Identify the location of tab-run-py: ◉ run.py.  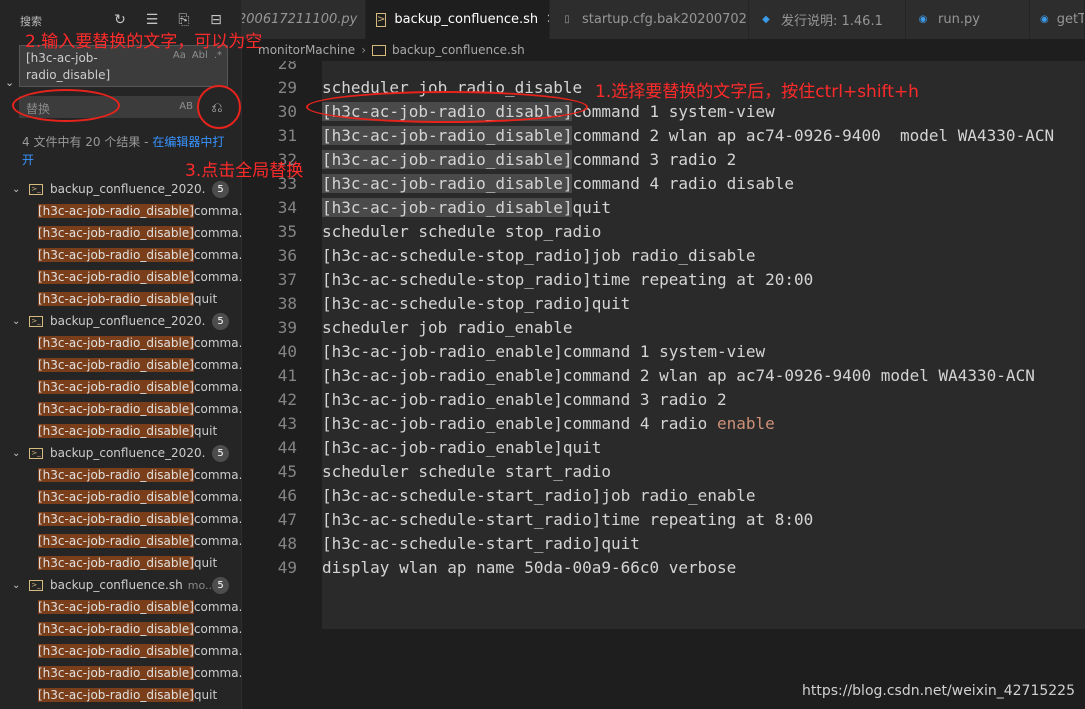
(968, 19).